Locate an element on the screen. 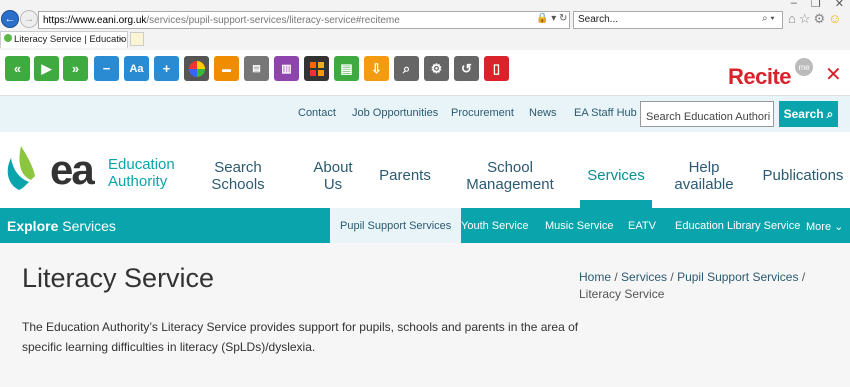 The height and width of the screenshot is (387, 850). more-label: More is located at coordinates (819, 227).